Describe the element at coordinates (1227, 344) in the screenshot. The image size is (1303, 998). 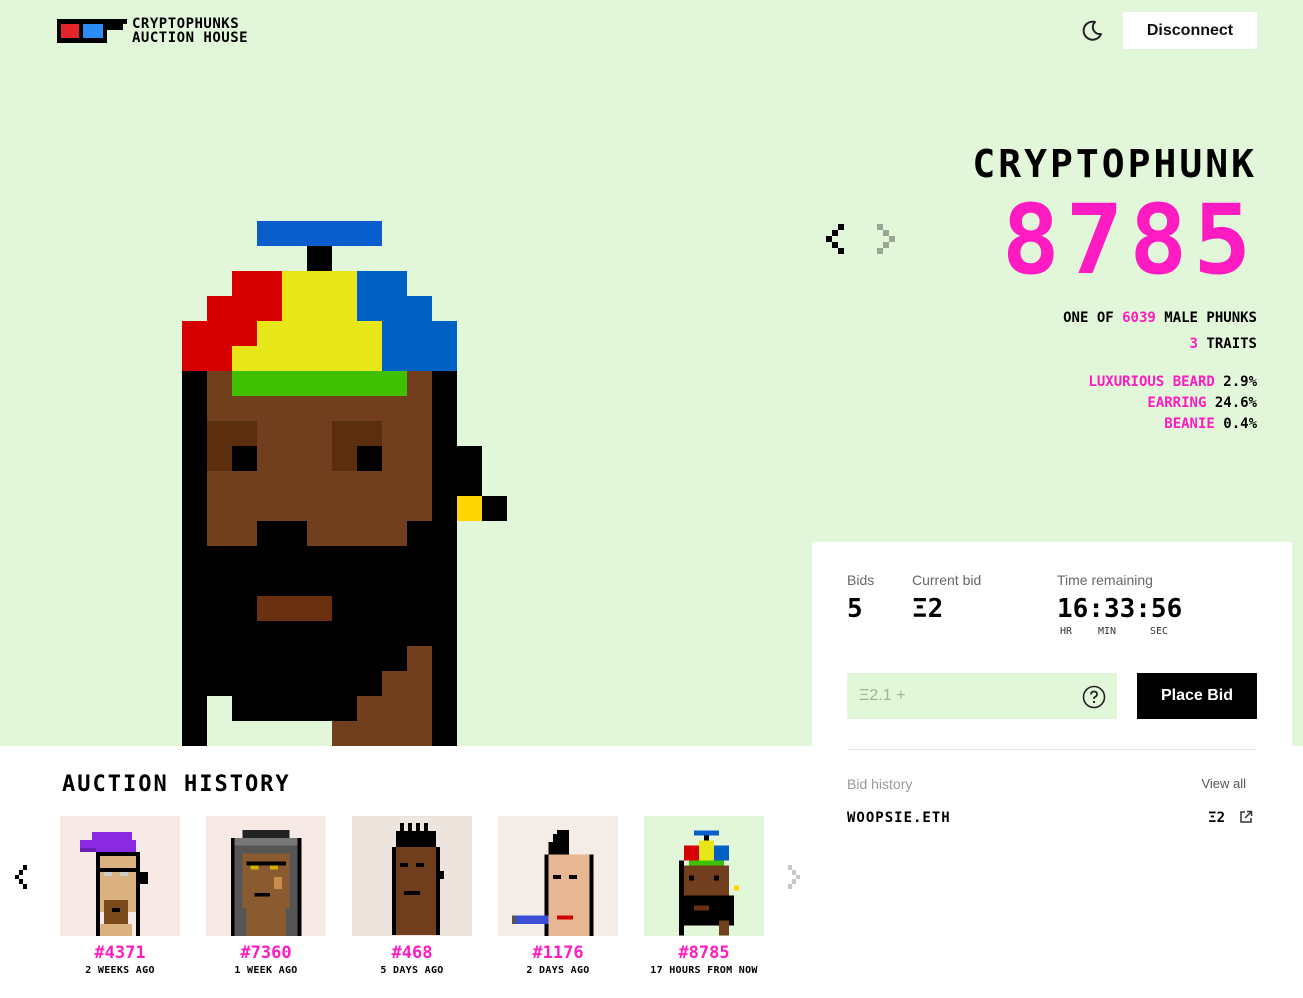
I see `traits-count-label: TRAITS` at that location.